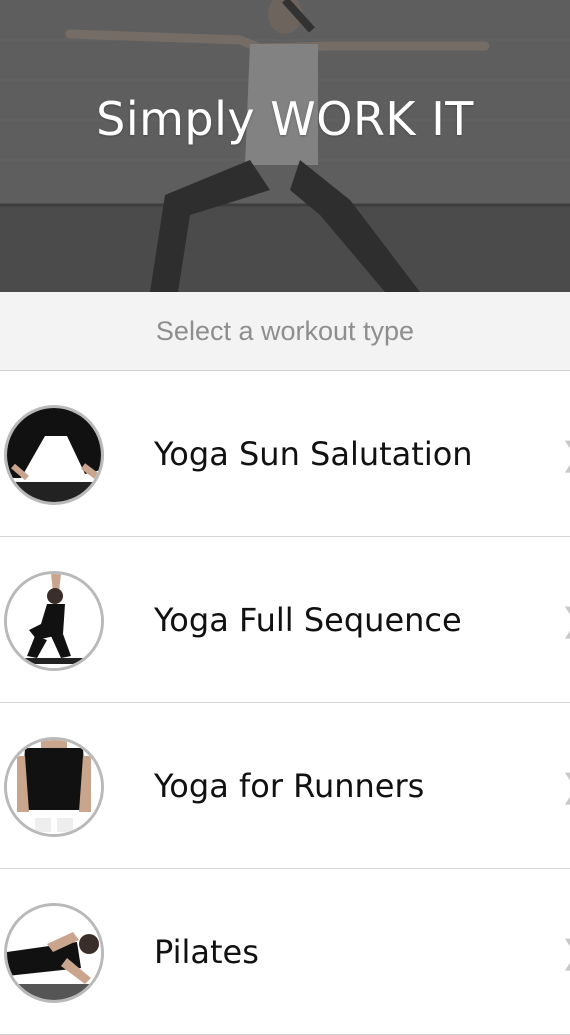 The height and width of the screenshot is (1035, 570). What do you see at coordinates (289, 786) in the screenshot?
I see `workout-label: Yoga for Runners` at bounding box center [289, 786].